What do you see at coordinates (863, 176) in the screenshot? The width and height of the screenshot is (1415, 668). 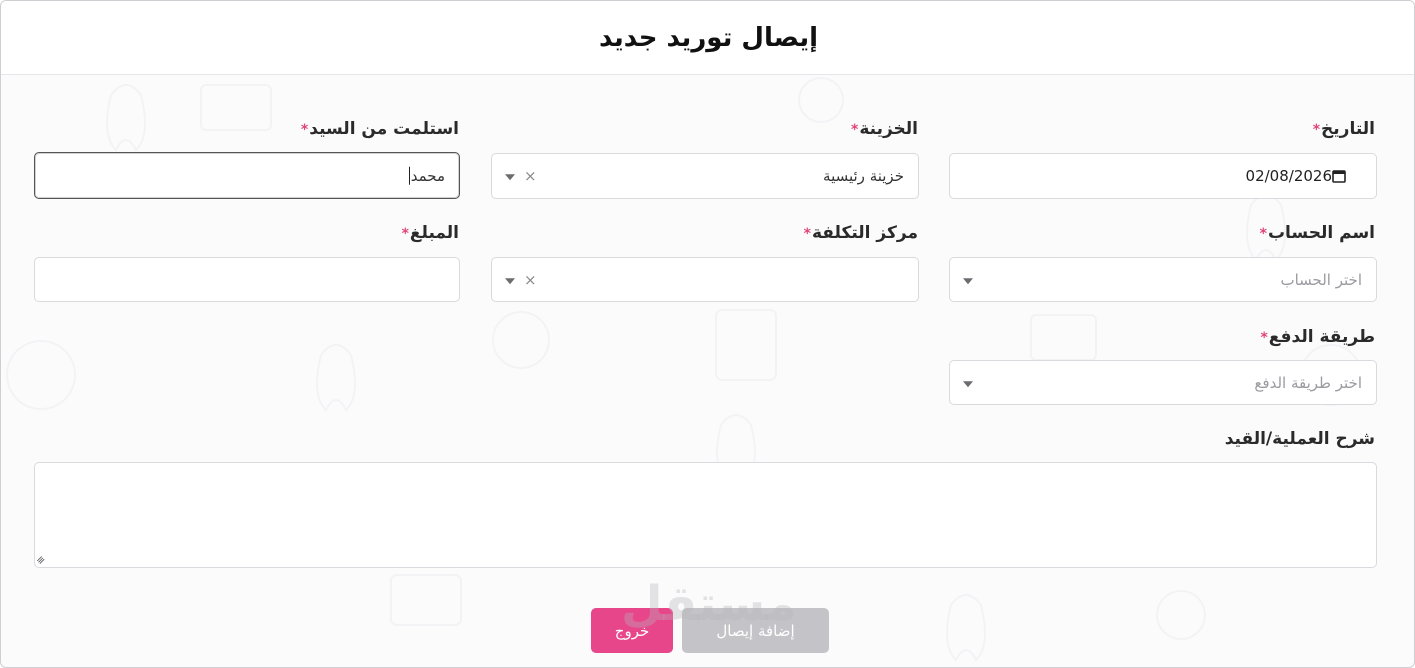 I see `treasury-value: خزينة رئيسية` at bounding box center [863, 176].